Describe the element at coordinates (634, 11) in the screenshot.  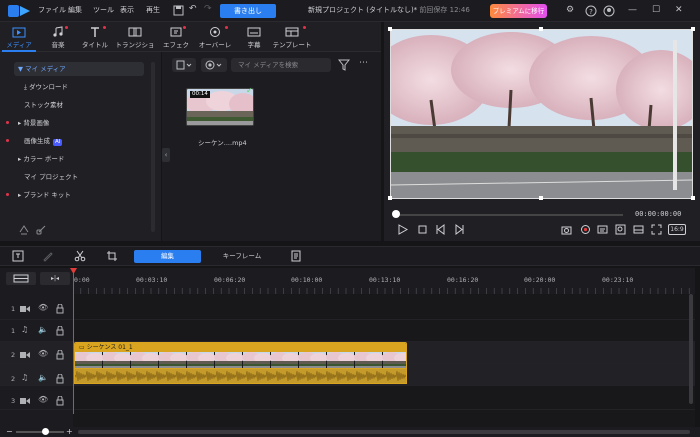
I see `minimize-icon: —` at that location.